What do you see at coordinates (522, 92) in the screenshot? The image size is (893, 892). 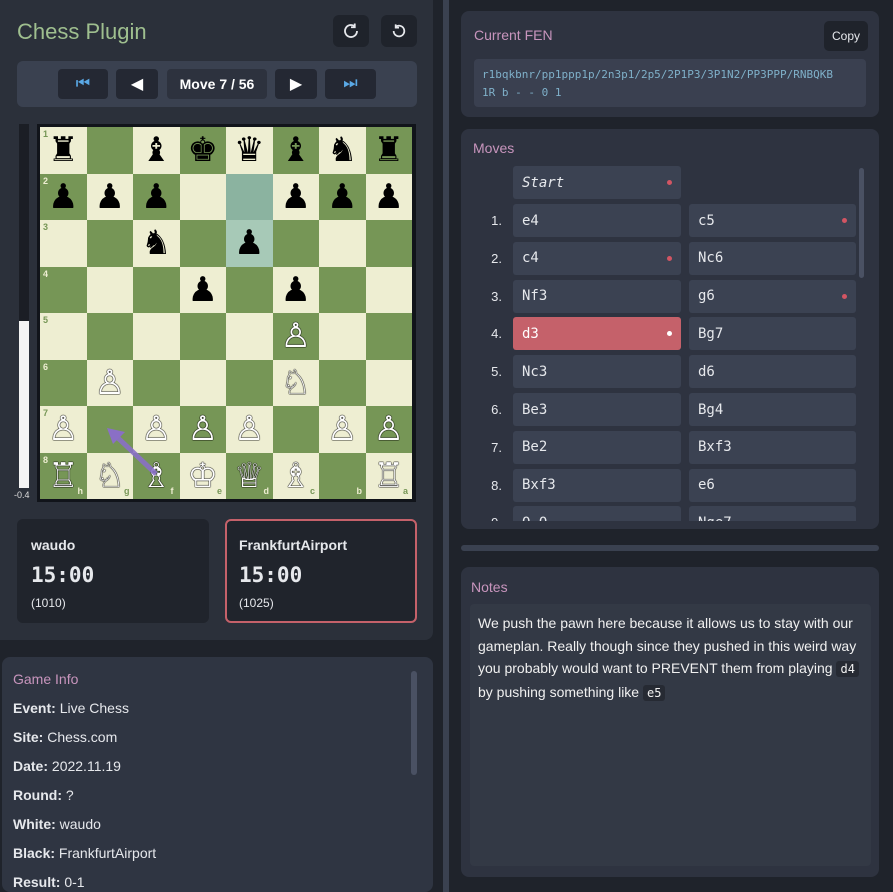 I see `fen-line-2: 1R b - - 0 1` at bounding box center [522, 92].